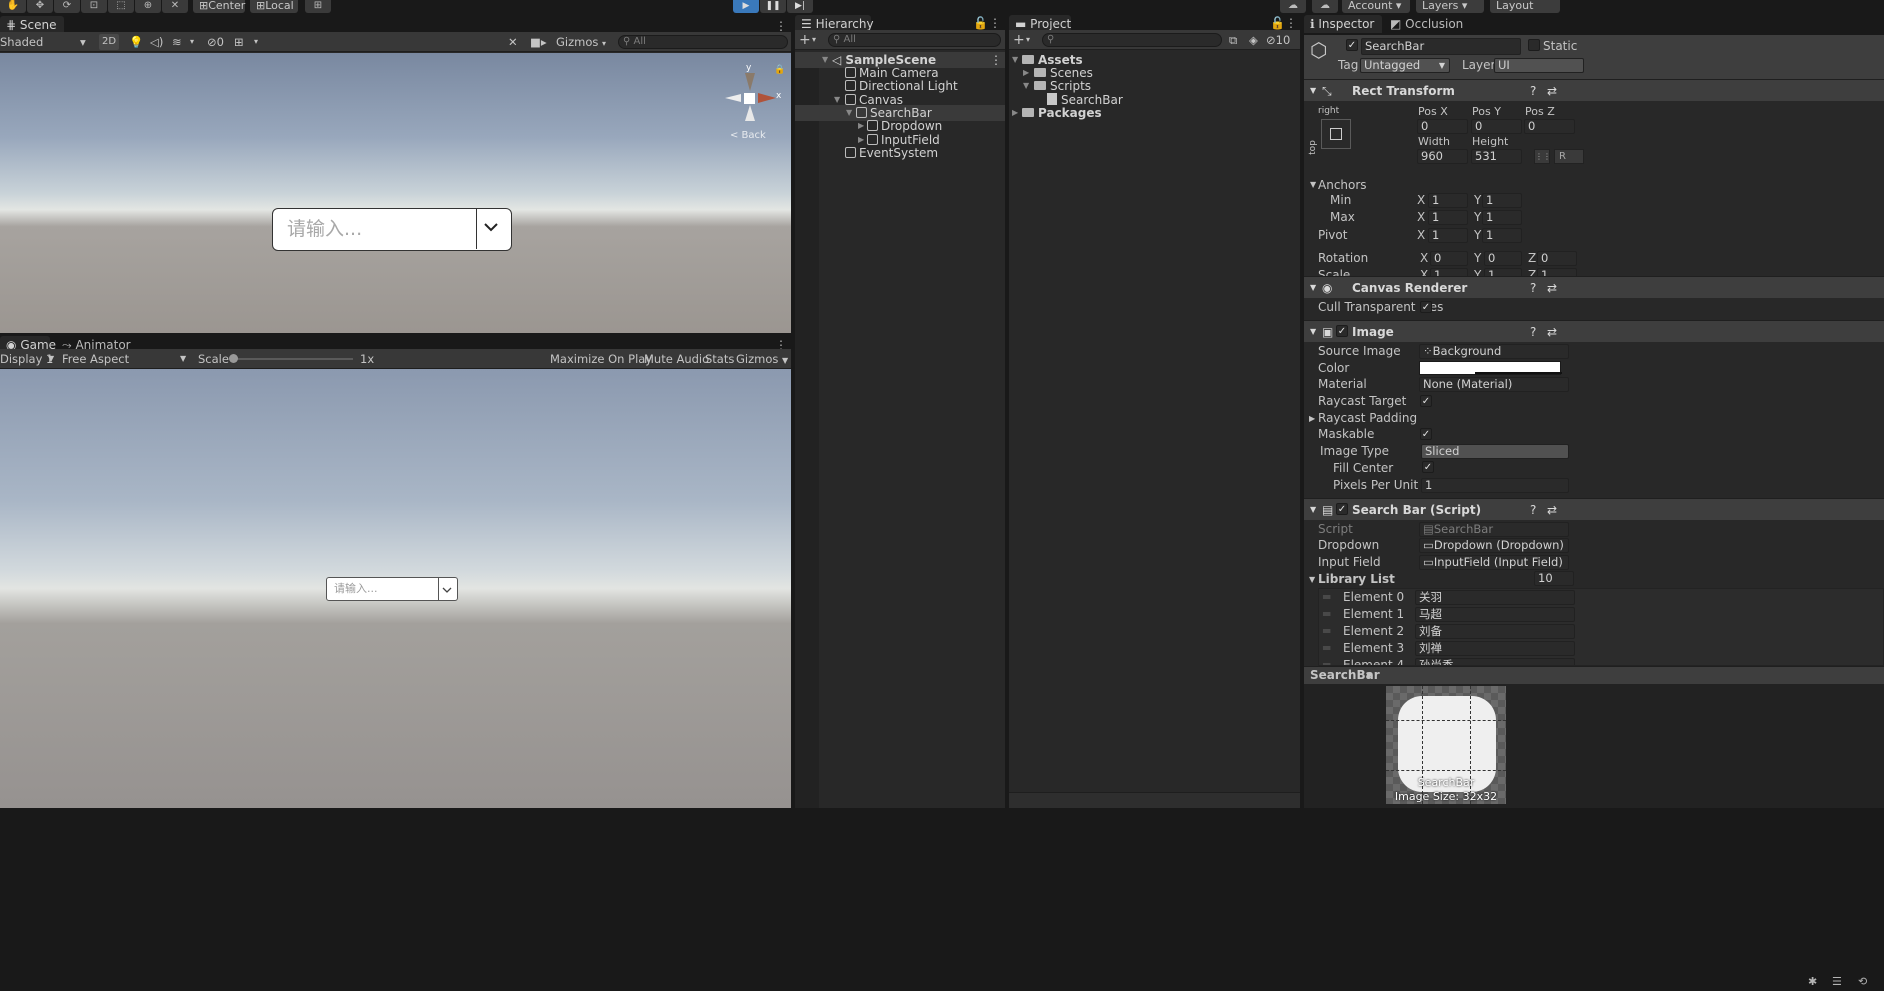  Describe the element at coordinates (1441, 46) in the screenshot. I see `object-name-field: SearchBar` at that location.